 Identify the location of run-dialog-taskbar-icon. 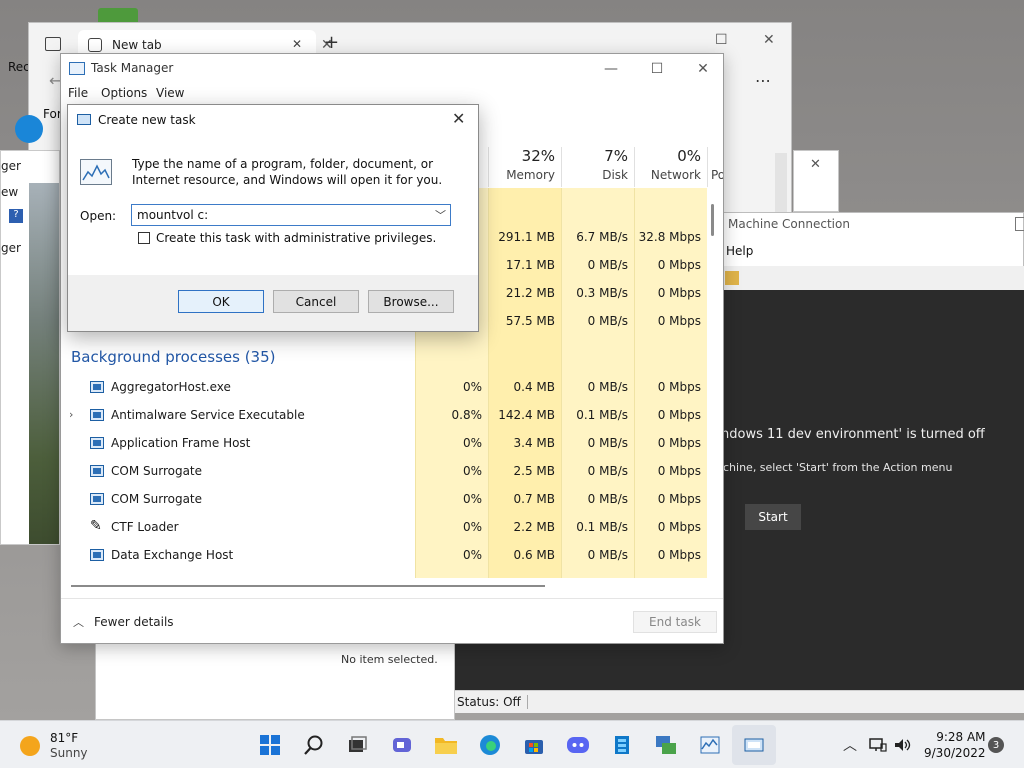
(754, 745).